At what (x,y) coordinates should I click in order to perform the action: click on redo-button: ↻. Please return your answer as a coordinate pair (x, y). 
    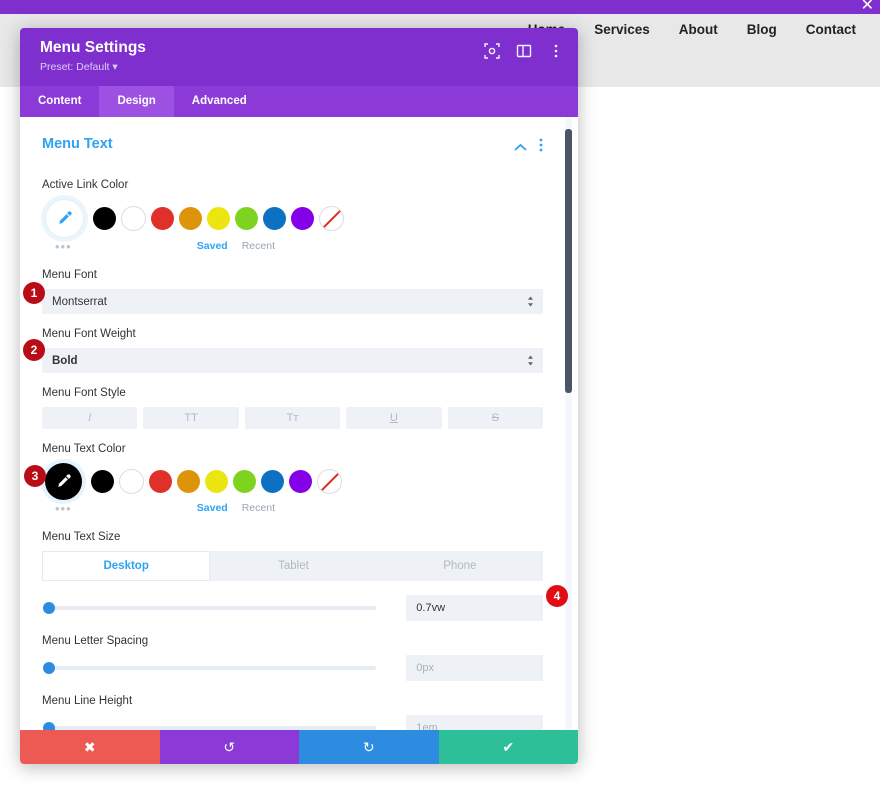
    Looking at the image, I should click on (369, 747).